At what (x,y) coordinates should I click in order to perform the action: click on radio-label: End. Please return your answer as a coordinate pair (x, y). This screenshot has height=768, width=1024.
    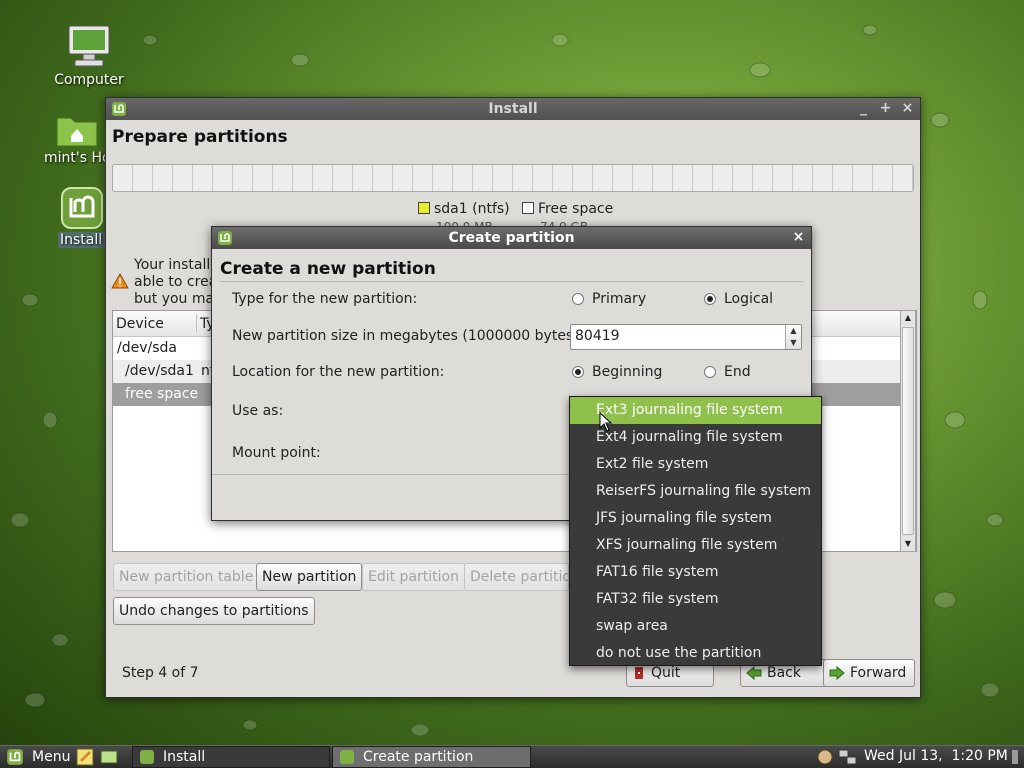
    Looking at the image, I should click on (737, 372).